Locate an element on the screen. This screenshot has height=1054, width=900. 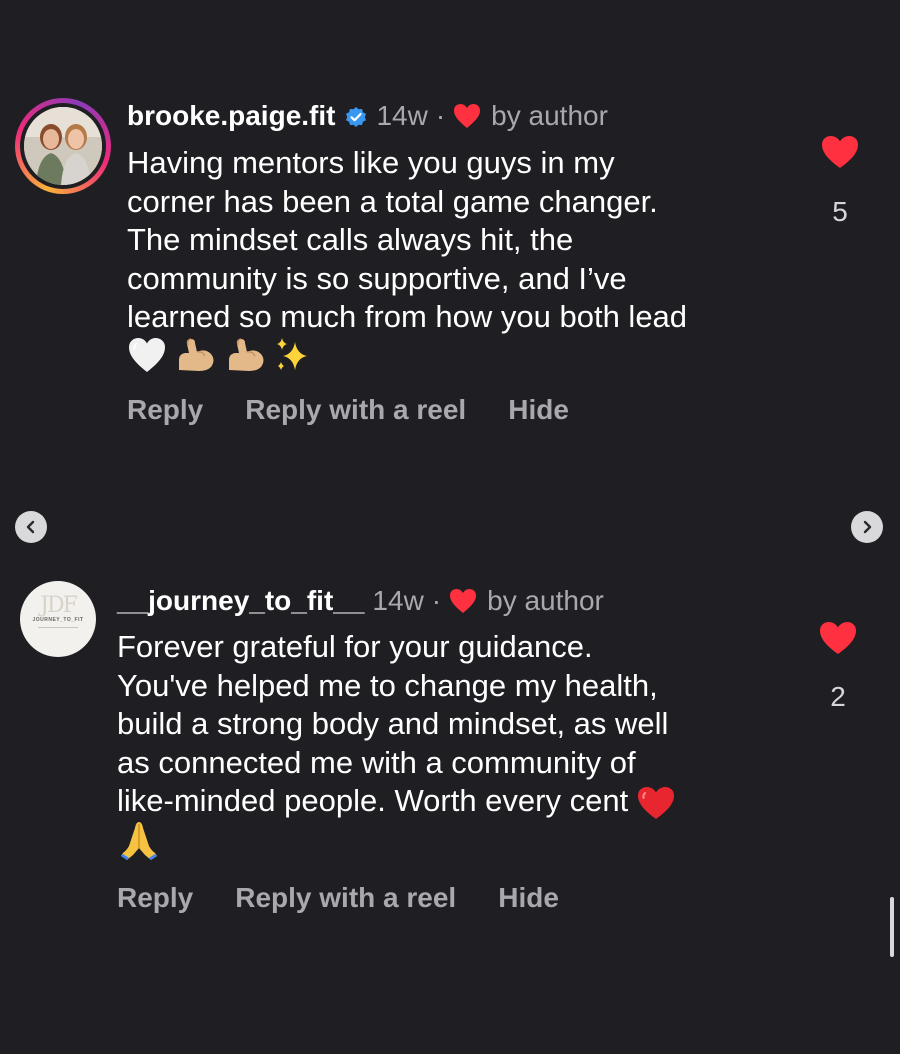
chevron-right-icon is located at coordinates (867, 527).